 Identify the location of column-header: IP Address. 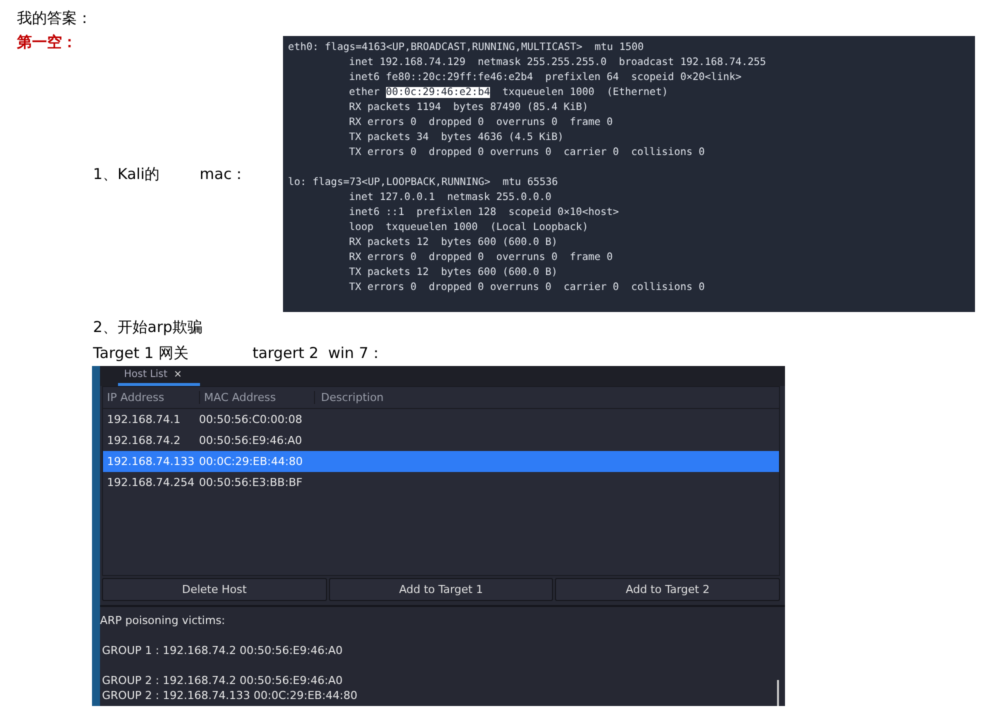
(151, 397).